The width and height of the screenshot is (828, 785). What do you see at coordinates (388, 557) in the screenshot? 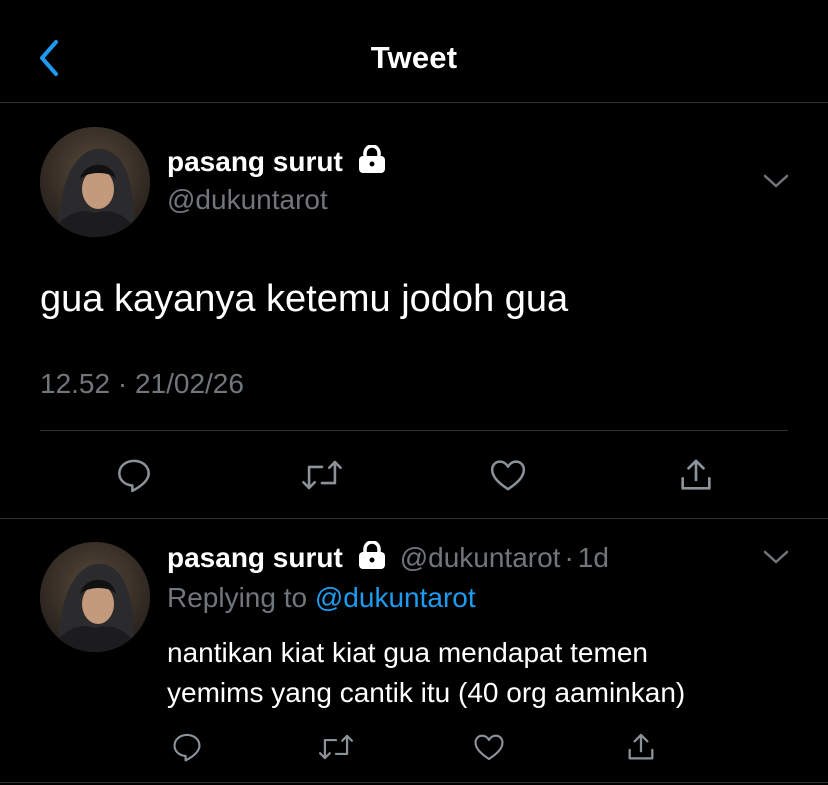
I see `reply-header: pasang surut @dukuntarot · 1d` at bounding box center [388, 557].